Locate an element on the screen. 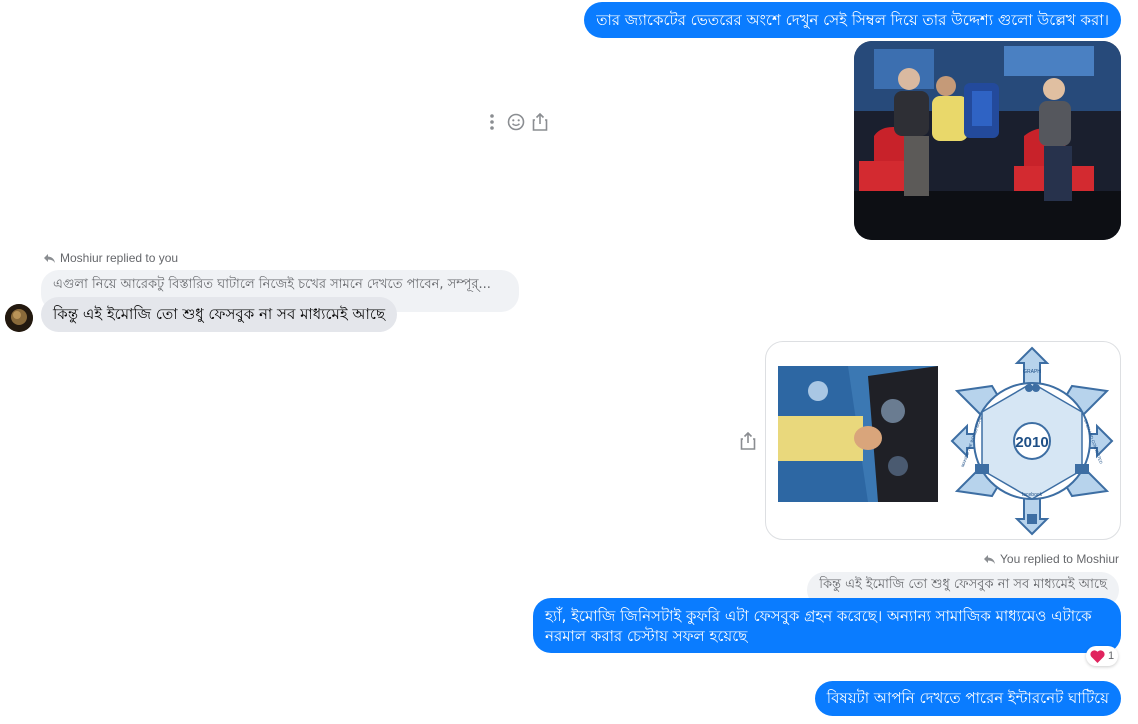 The width and height of the screenshot is (1138, 724). avatar is located at coordinates (19, 318).